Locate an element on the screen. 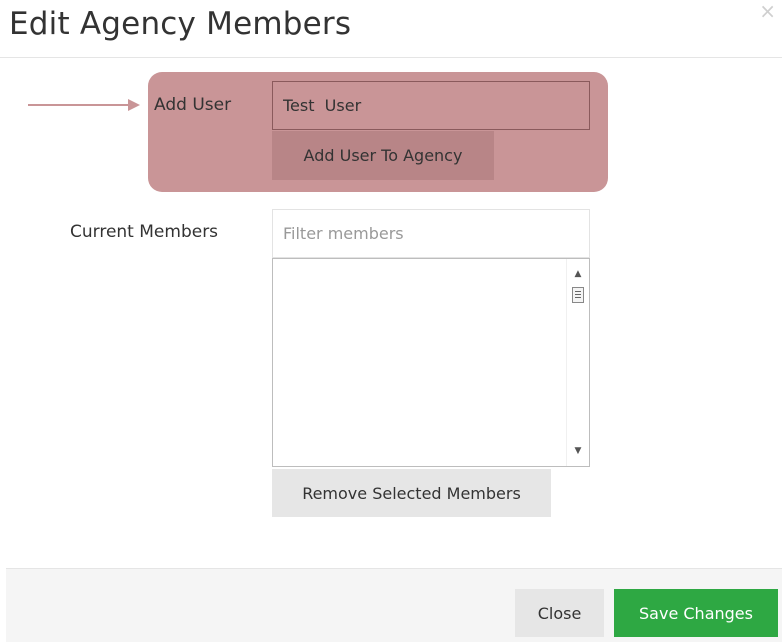 This screenshot has height=642, width=782. scroll-down-arrow-icon: ▼ is located at coordinates (578, 451).